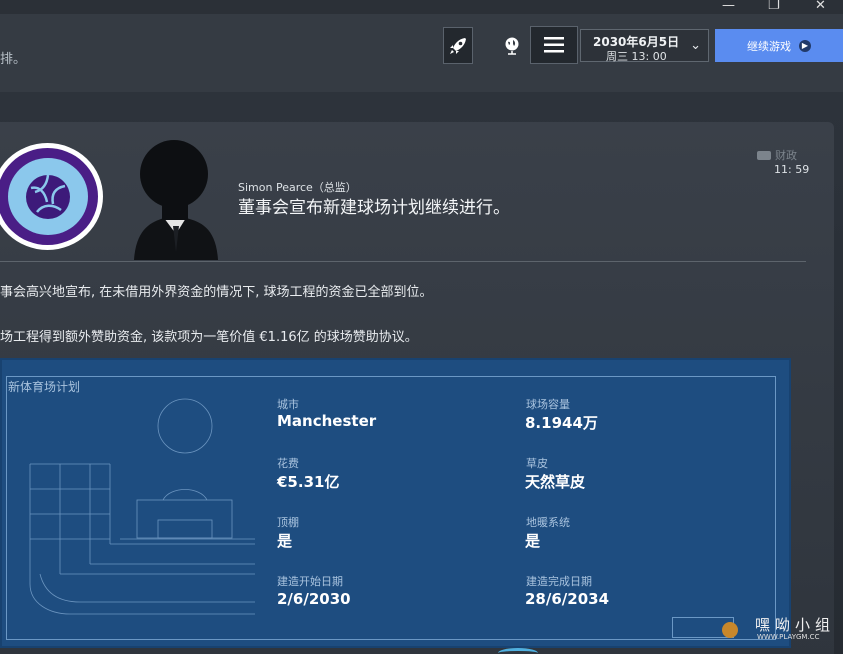 The image size is (843, 654). What do you see at coordinates (374, 208) in the screenshot?
I see `message-headline: 董事会宣布新建球场计划继续进行。` at bounding box center [374, 208].